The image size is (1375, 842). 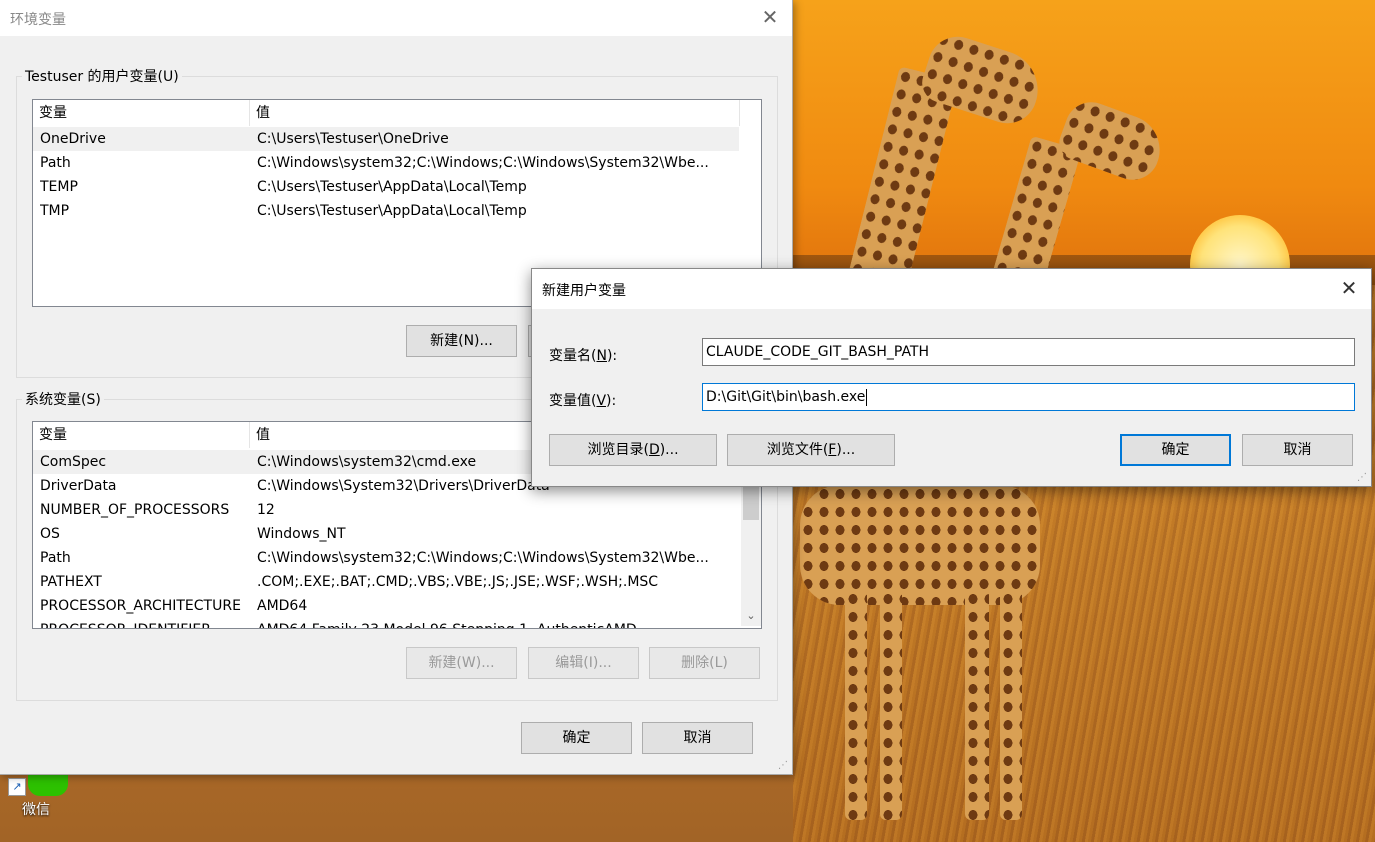 What do you see at coordinates (38, 20) in the screenshot?
I see `window-title: 环境变量` at bounding box center [38, 20].